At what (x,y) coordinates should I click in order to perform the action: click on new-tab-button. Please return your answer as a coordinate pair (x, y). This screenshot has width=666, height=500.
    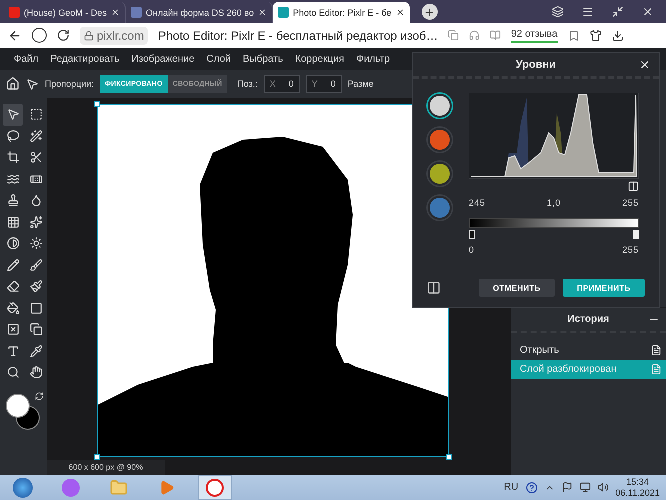
    Looking at the image, I should click on (430, 12).